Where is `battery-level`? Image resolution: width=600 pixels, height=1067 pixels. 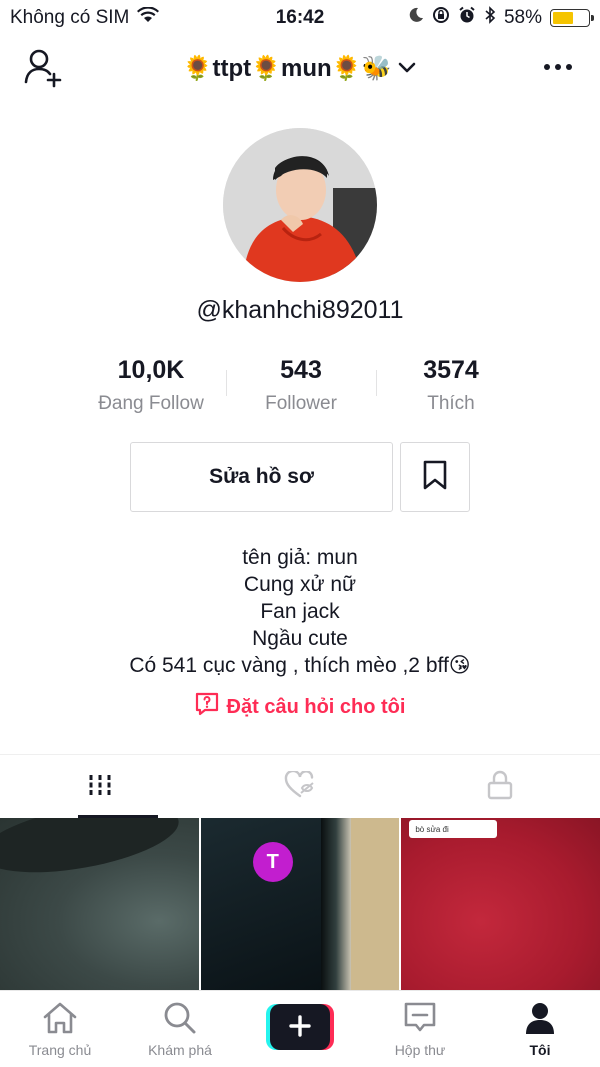
battery-level is located at coordinates (563, 18).